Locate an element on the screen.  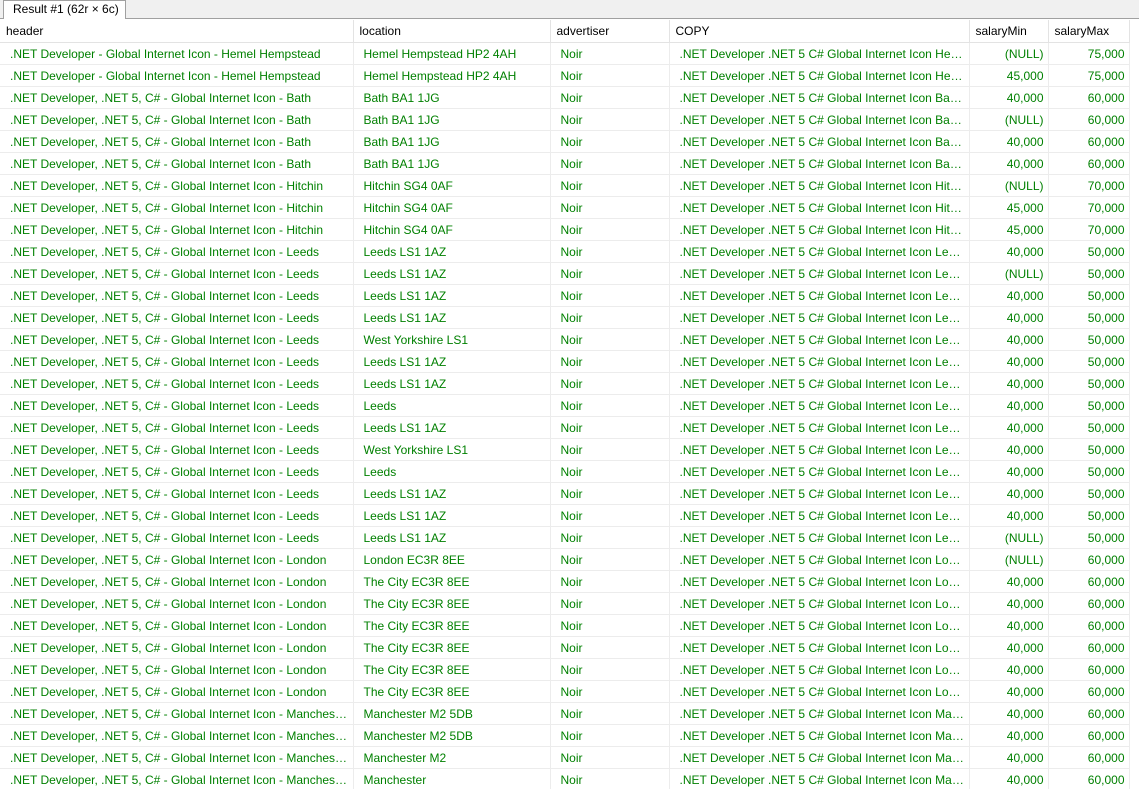
column-header-advertiser: advertiser is located at coordinates (610, 31).